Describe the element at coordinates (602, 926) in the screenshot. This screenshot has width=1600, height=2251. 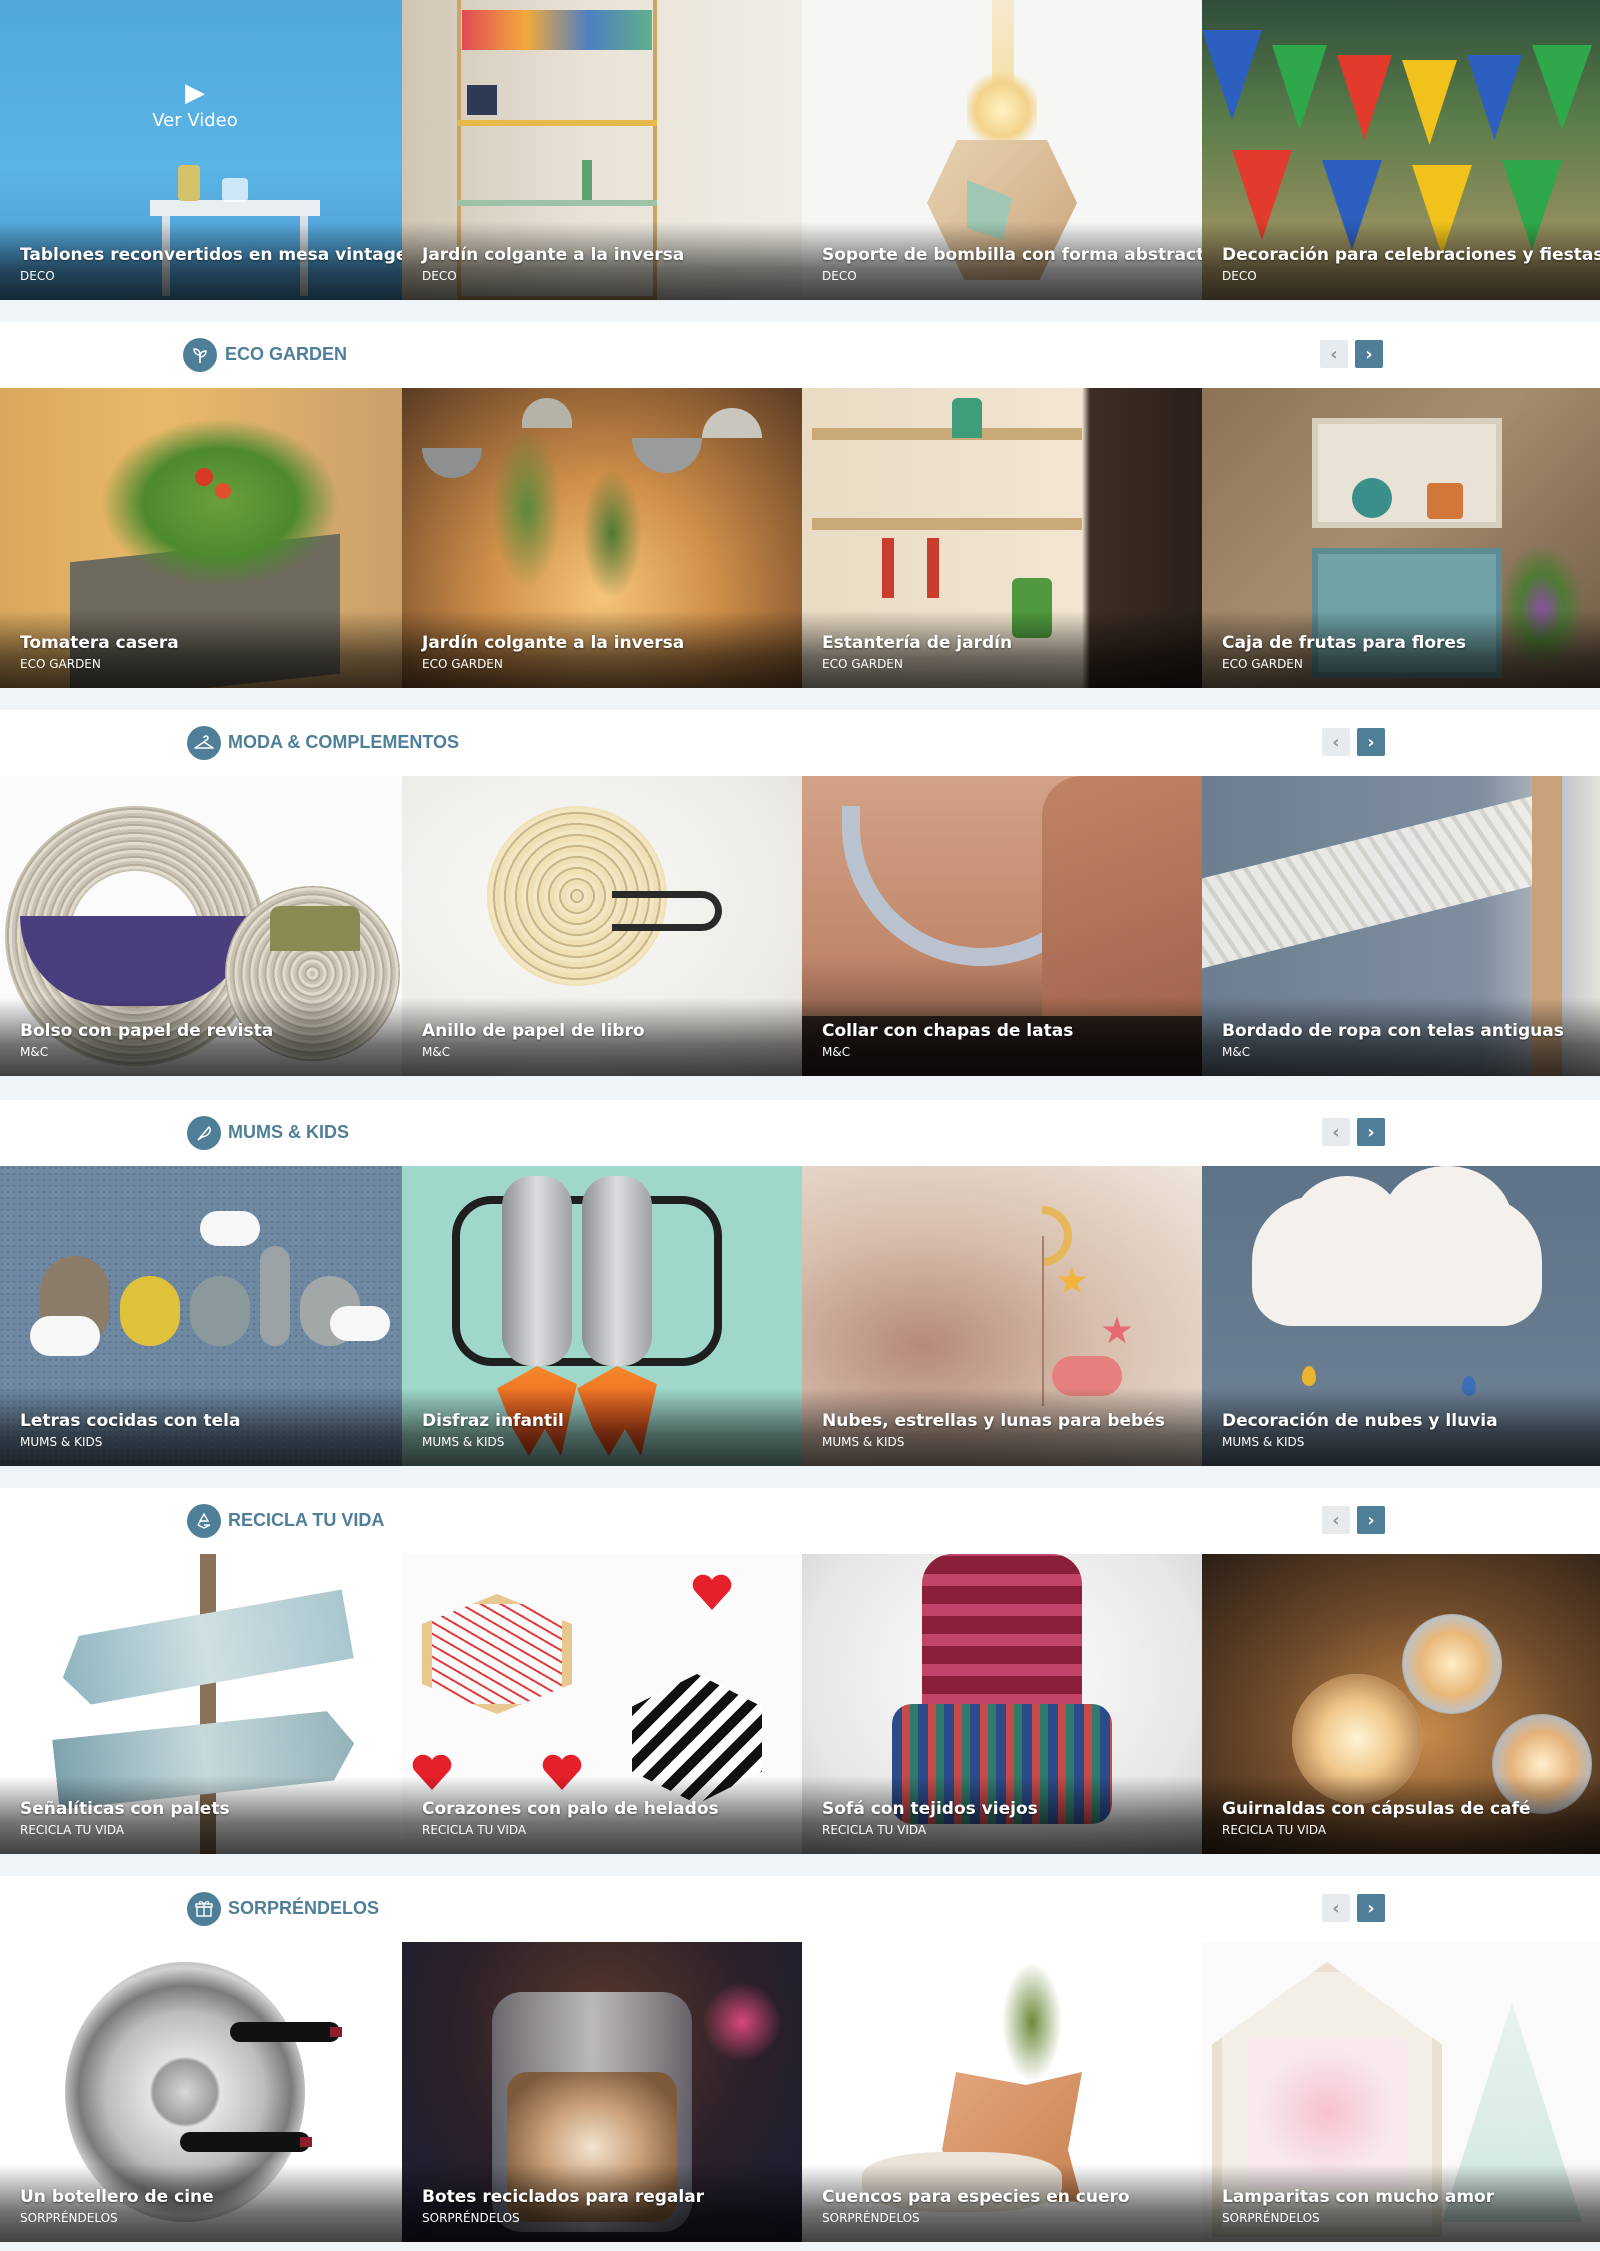
I see `article-card: Anillo de papel de libro M&C` at that location.